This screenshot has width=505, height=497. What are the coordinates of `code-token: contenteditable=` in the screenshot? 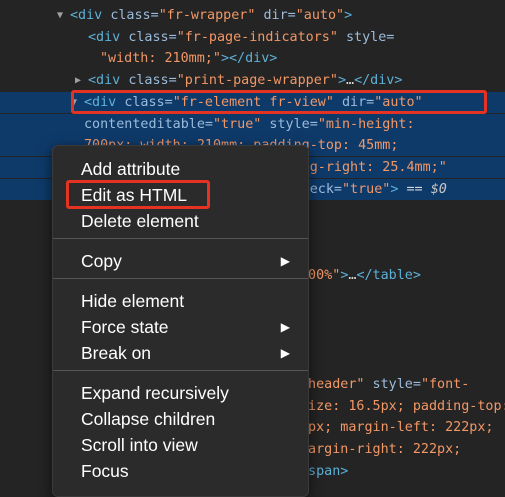 It's located at (148, 124).